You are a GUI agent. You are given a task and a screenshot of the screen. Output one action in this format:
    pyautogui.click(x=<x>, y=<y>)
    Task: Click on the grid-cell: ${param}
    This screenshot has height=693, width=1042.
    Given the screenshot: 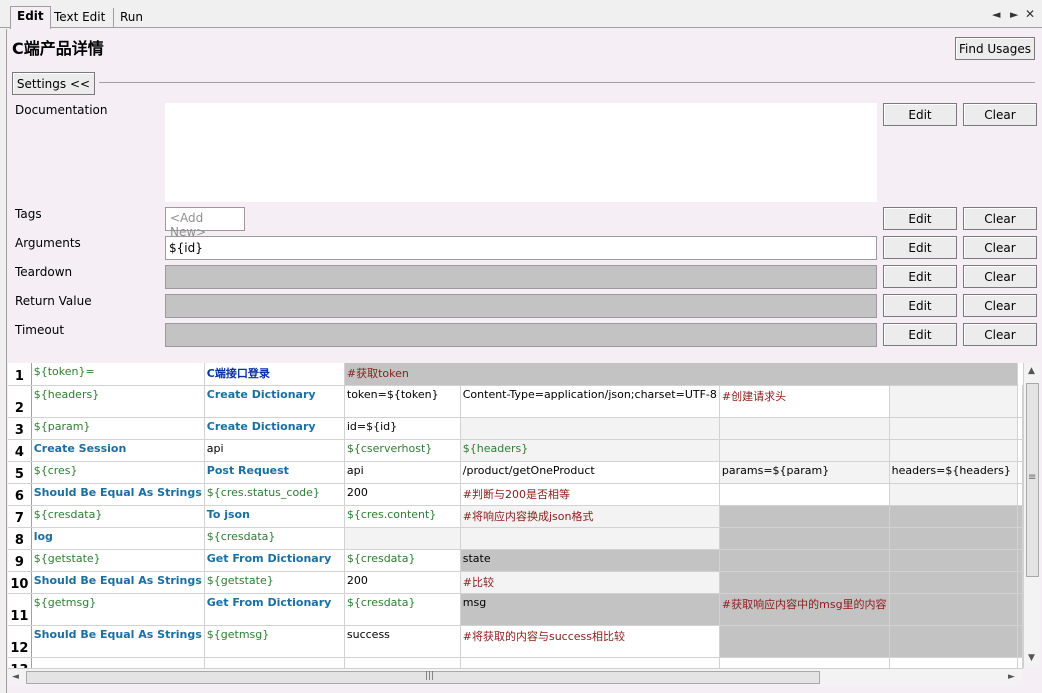 What is the action you would take?
    pyautogui.click(x=118, y=428)
    